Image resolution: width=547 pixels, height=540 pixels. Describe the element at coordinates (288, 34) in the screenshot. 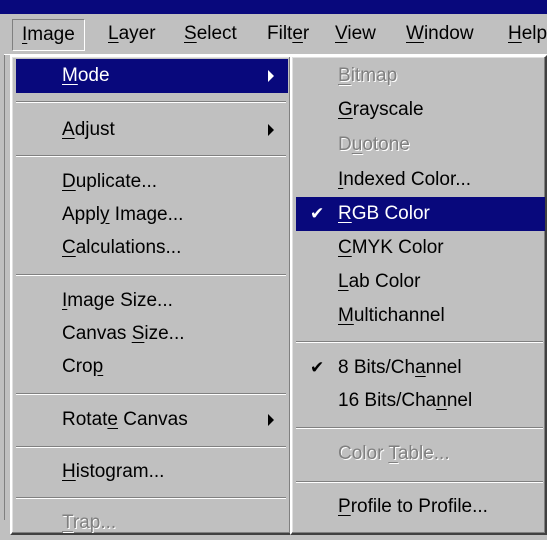

I see `menu-filter: Filter` at that location.